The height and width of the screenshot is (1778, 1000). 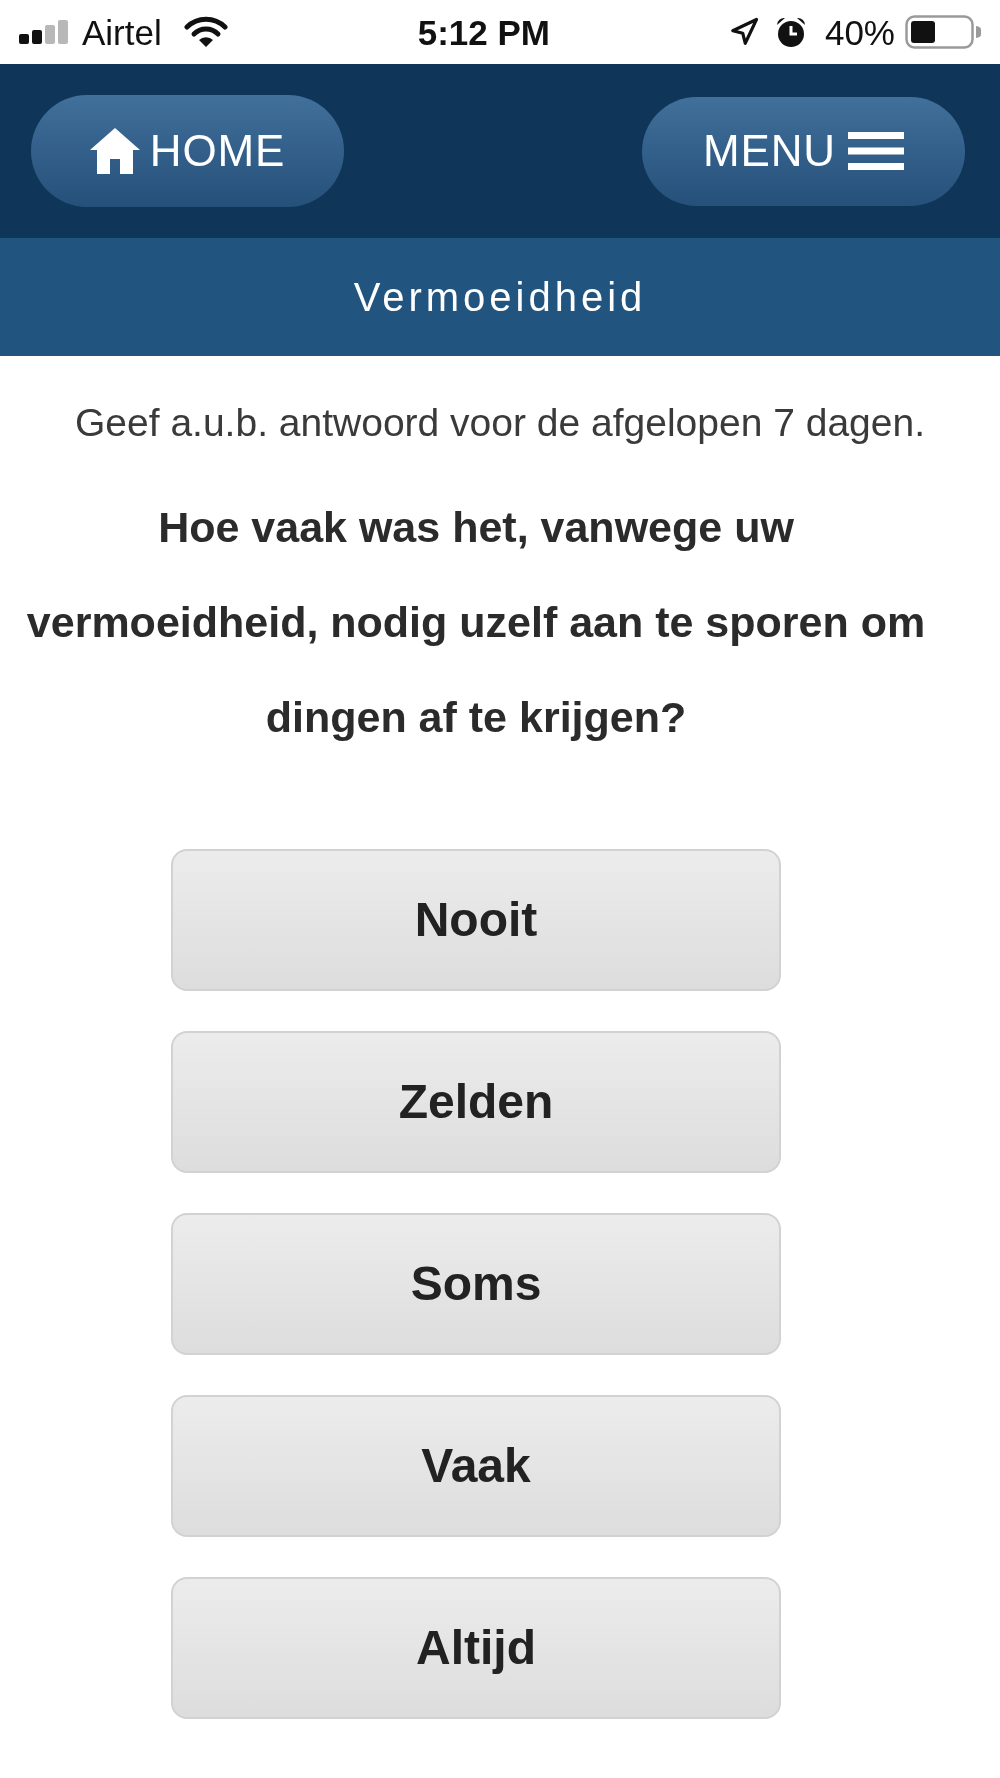 I want to click on wifi-icon, so click(x=205, y=32).